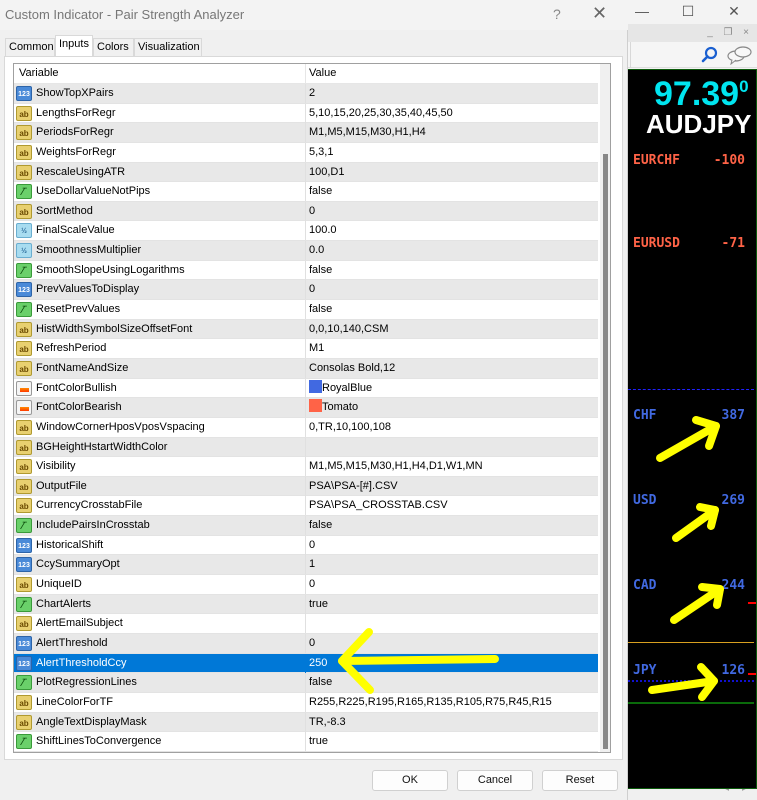 The image size is (757, 800). Describe the element at coordinates (30, 47) in the screenshot. I see `tab-common: Common` at that location.